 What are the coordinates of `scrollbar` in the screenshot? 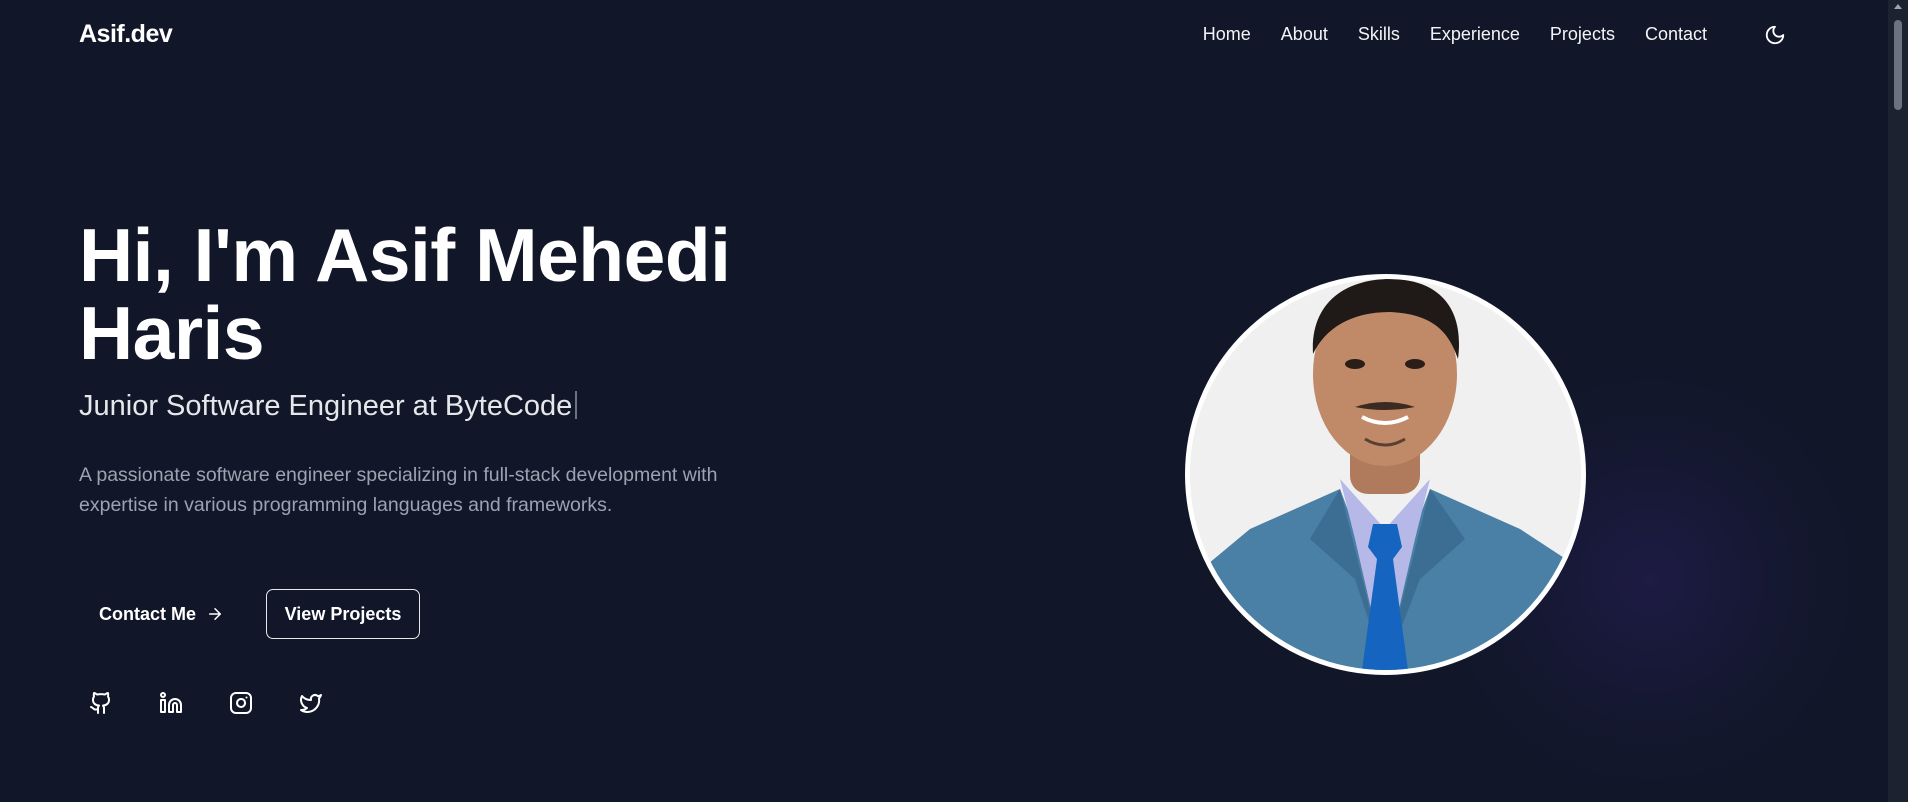 It's located at (1898, 401).